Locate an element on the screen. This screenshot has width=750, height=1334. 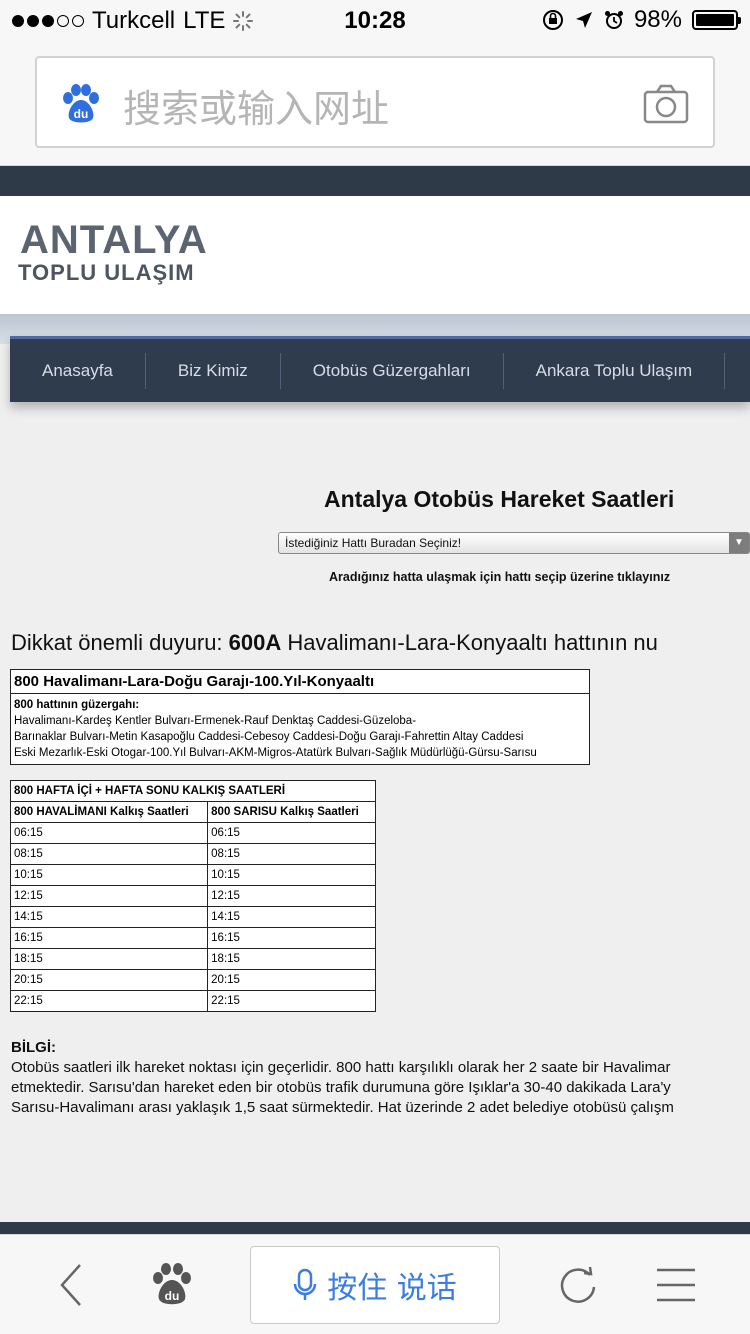
notice-prefix: Dikkat önemli duyuru: is located at coordinates (120, 642).